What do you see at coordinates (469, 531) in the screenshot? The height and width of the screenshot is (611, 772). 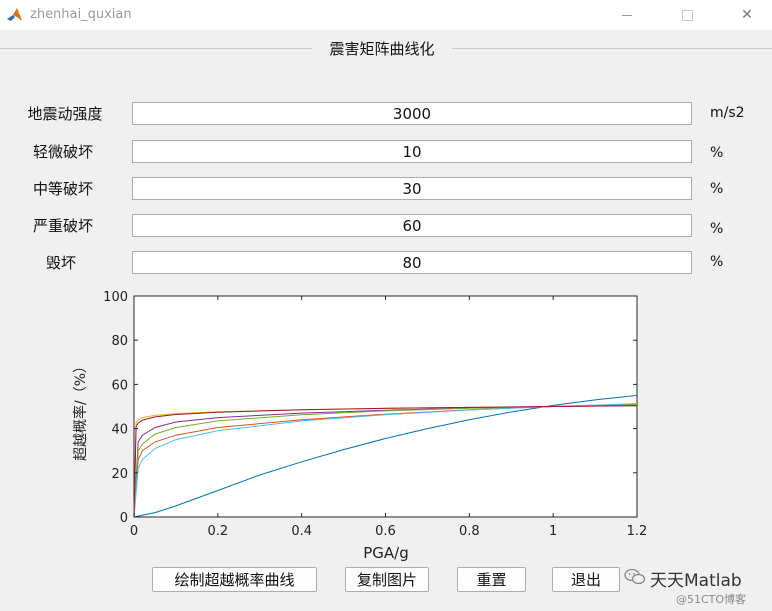 I see `x-tick-label: 0.8` at bounding box center [469, 531].